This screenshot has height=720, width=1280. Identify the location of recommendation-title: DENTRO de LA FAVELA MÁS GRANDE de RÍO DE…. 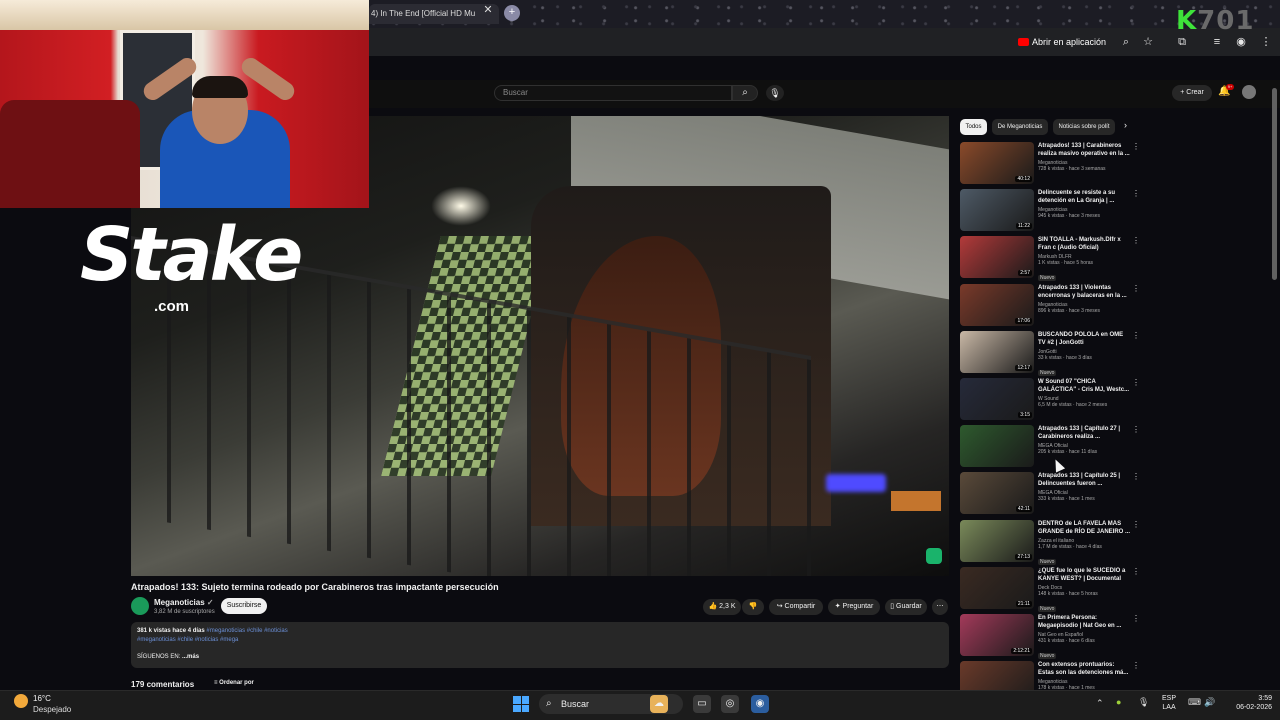
(1084, 528).